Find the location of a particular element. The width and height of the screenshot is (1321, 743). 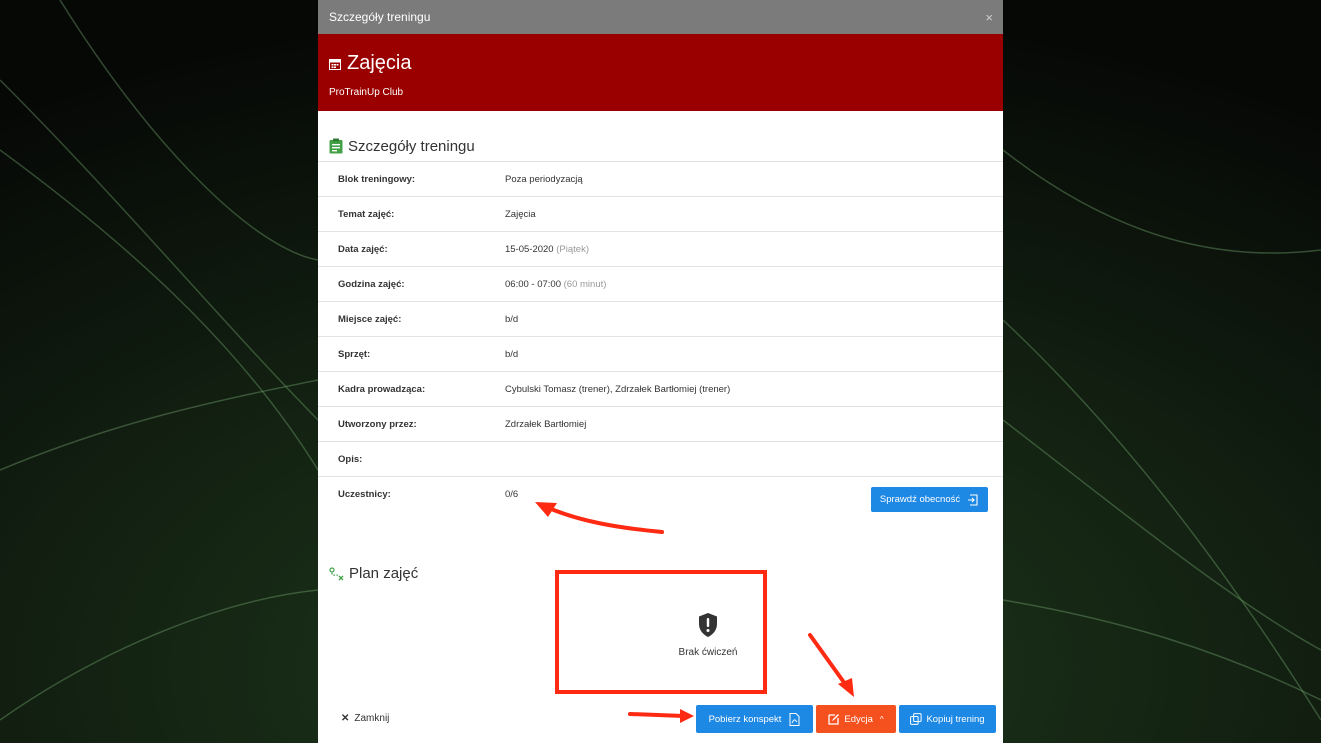

table-row: Godzina zajęć: 06:00 - 07:00 (60 minut) is located at coordinates (660, 284).